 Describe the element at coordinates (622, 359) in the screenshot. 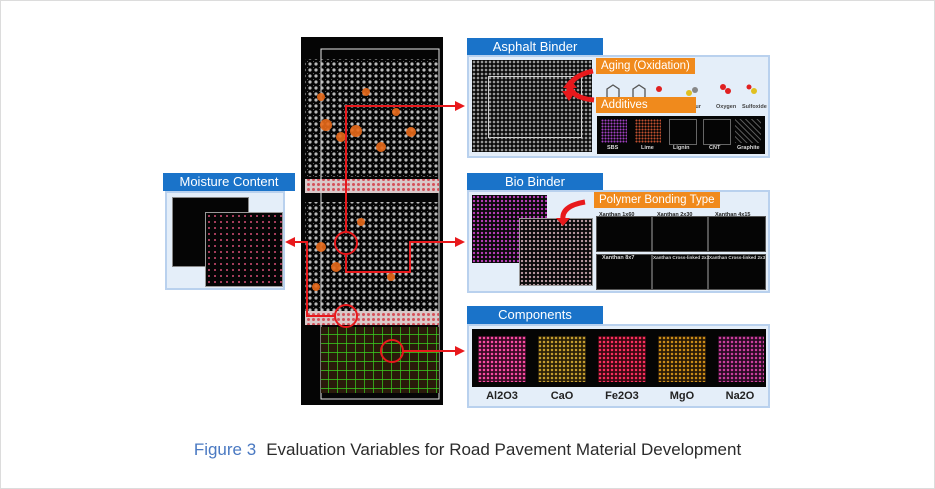

I see `component-render-fe2o3` at that location.